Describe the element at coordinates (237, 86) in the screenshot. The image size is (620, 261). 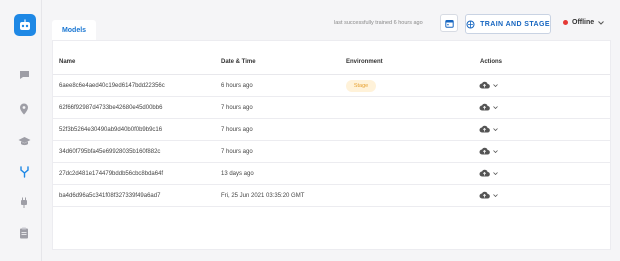
I see `model-date: 6 hours ago` at that location.